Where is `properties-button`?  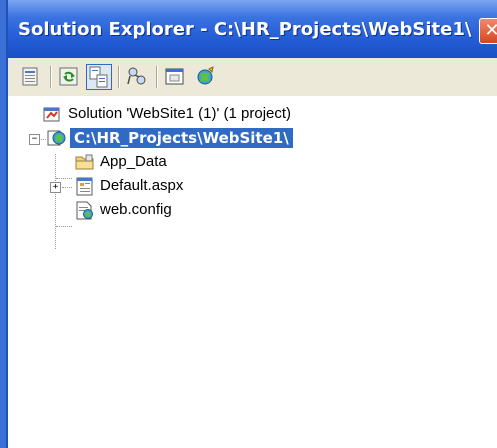
properties-button is located at coordinates (31, 77).